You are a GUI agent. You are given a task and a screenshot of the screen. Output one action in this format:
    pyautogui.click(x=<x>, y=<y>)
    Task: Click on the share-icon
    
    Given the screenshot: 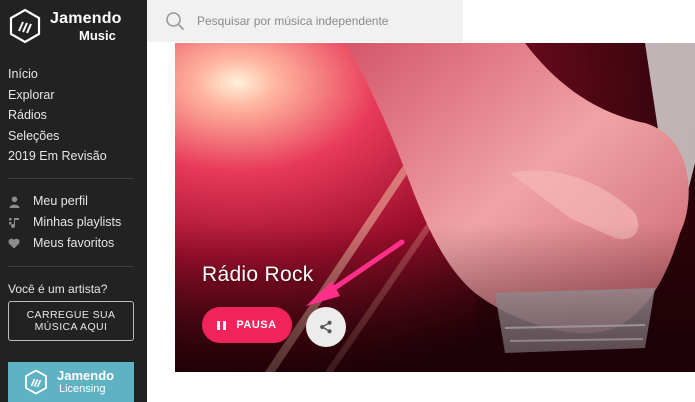 What is the action you would take?
    pyautogui.click(x=326, y=327)
    